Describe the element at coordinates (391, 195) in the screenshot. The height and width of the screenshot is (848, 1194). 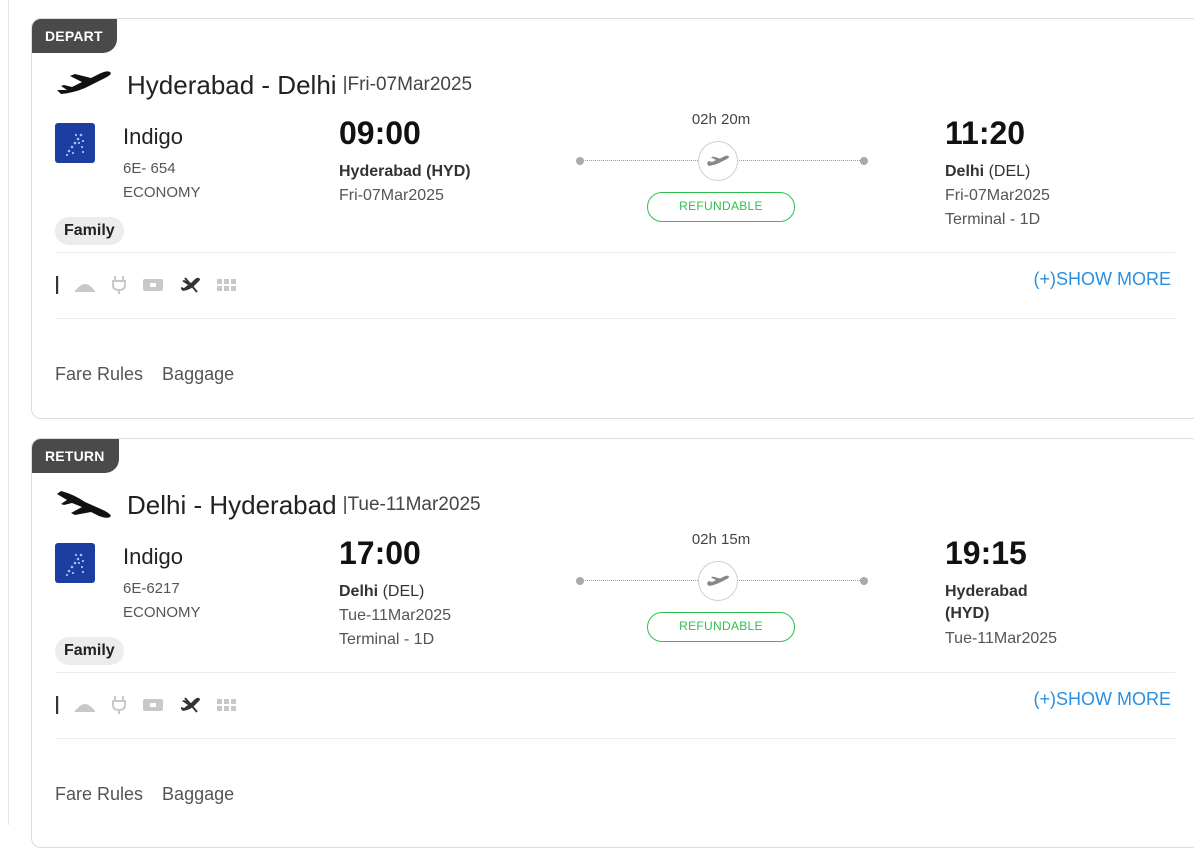
I see `departure-date: Fri-07Mar2025` at that location.